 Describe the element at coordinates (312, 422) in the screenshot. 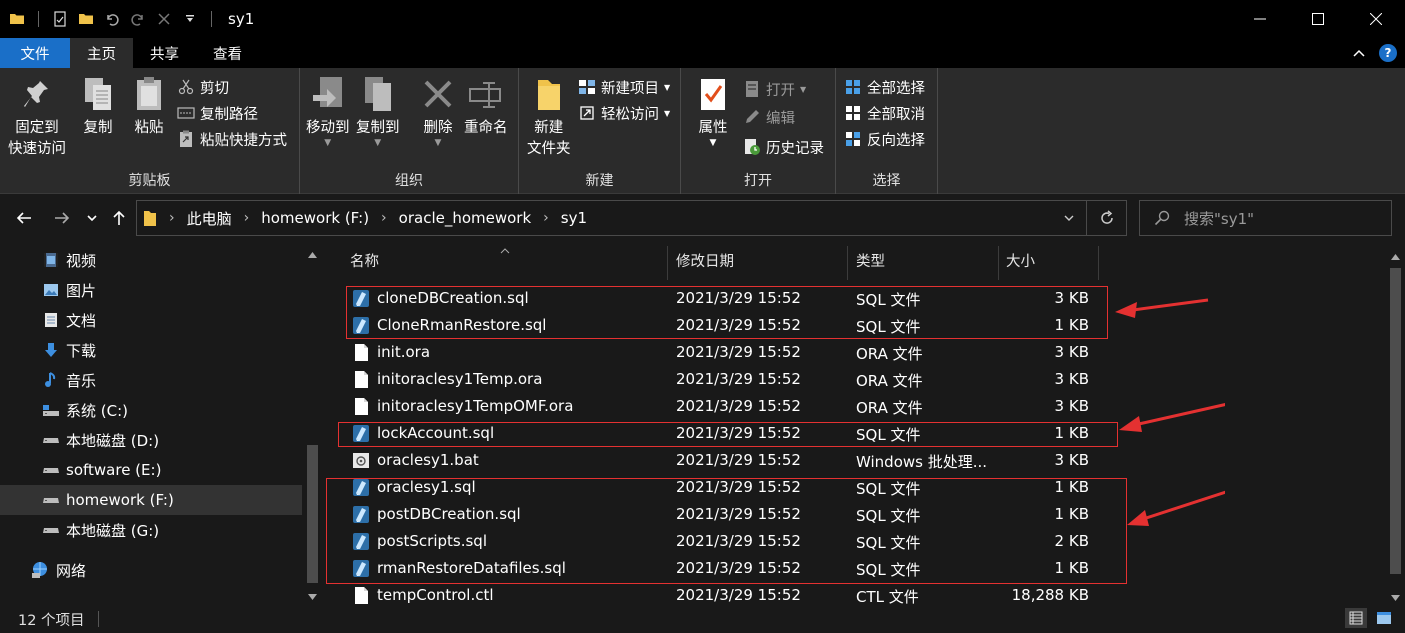

I see `sidebar-scrollbar` at that location.